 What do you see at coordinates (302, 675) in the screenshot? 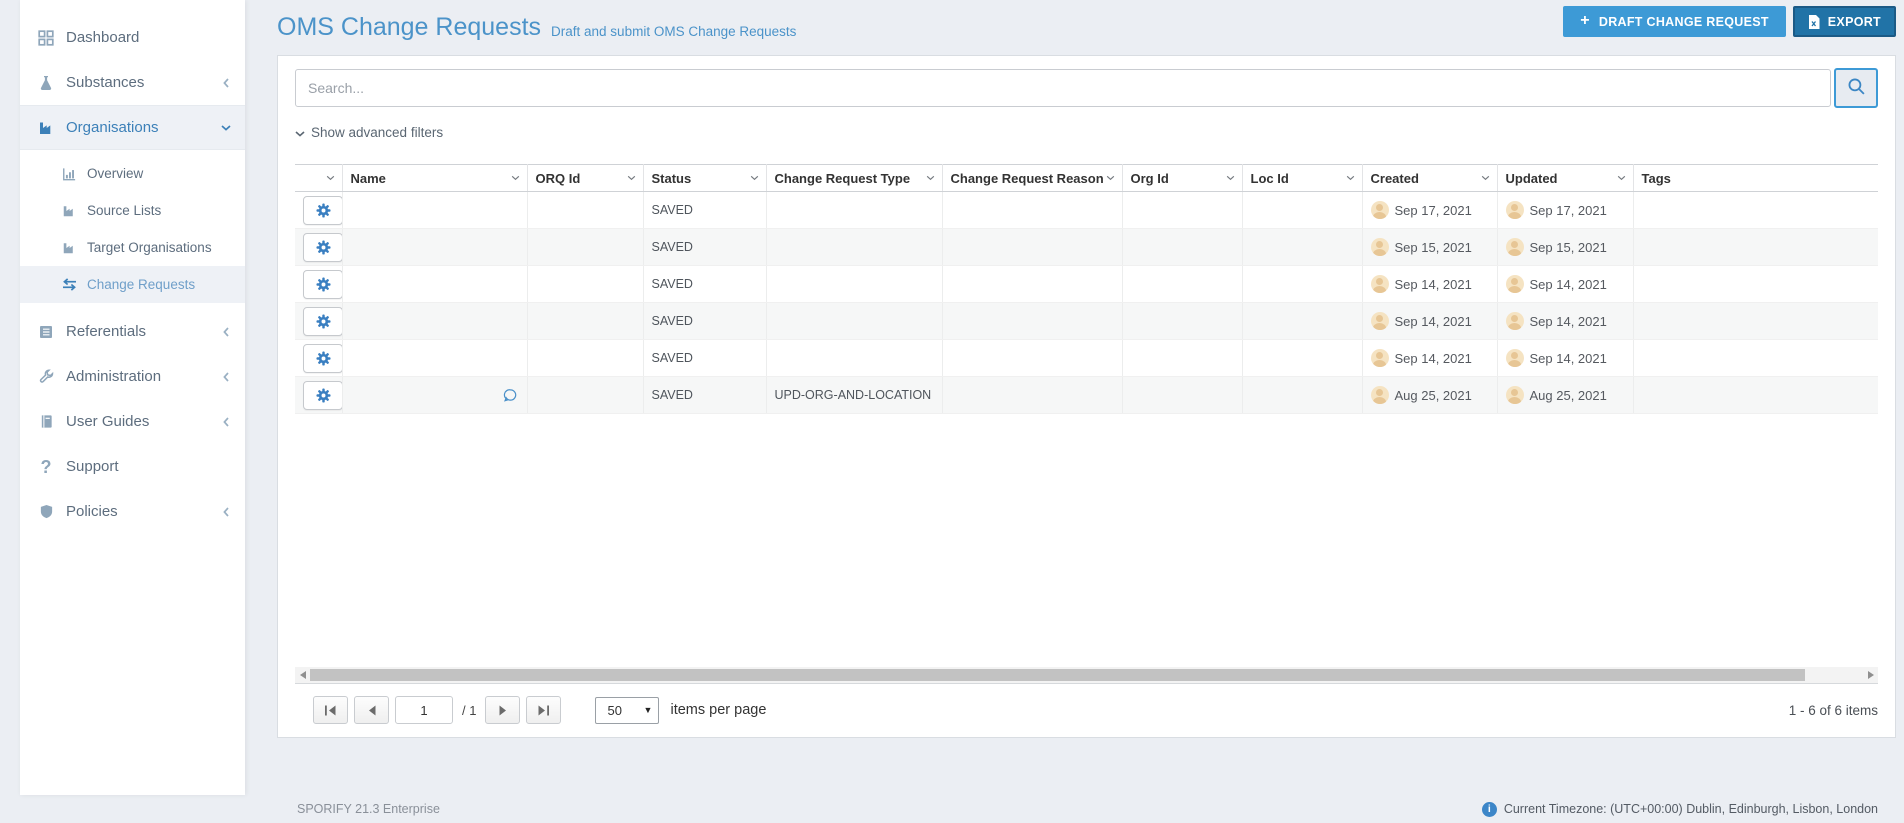
I see `scroll-left-arrow` at bounding box center [302, 675].